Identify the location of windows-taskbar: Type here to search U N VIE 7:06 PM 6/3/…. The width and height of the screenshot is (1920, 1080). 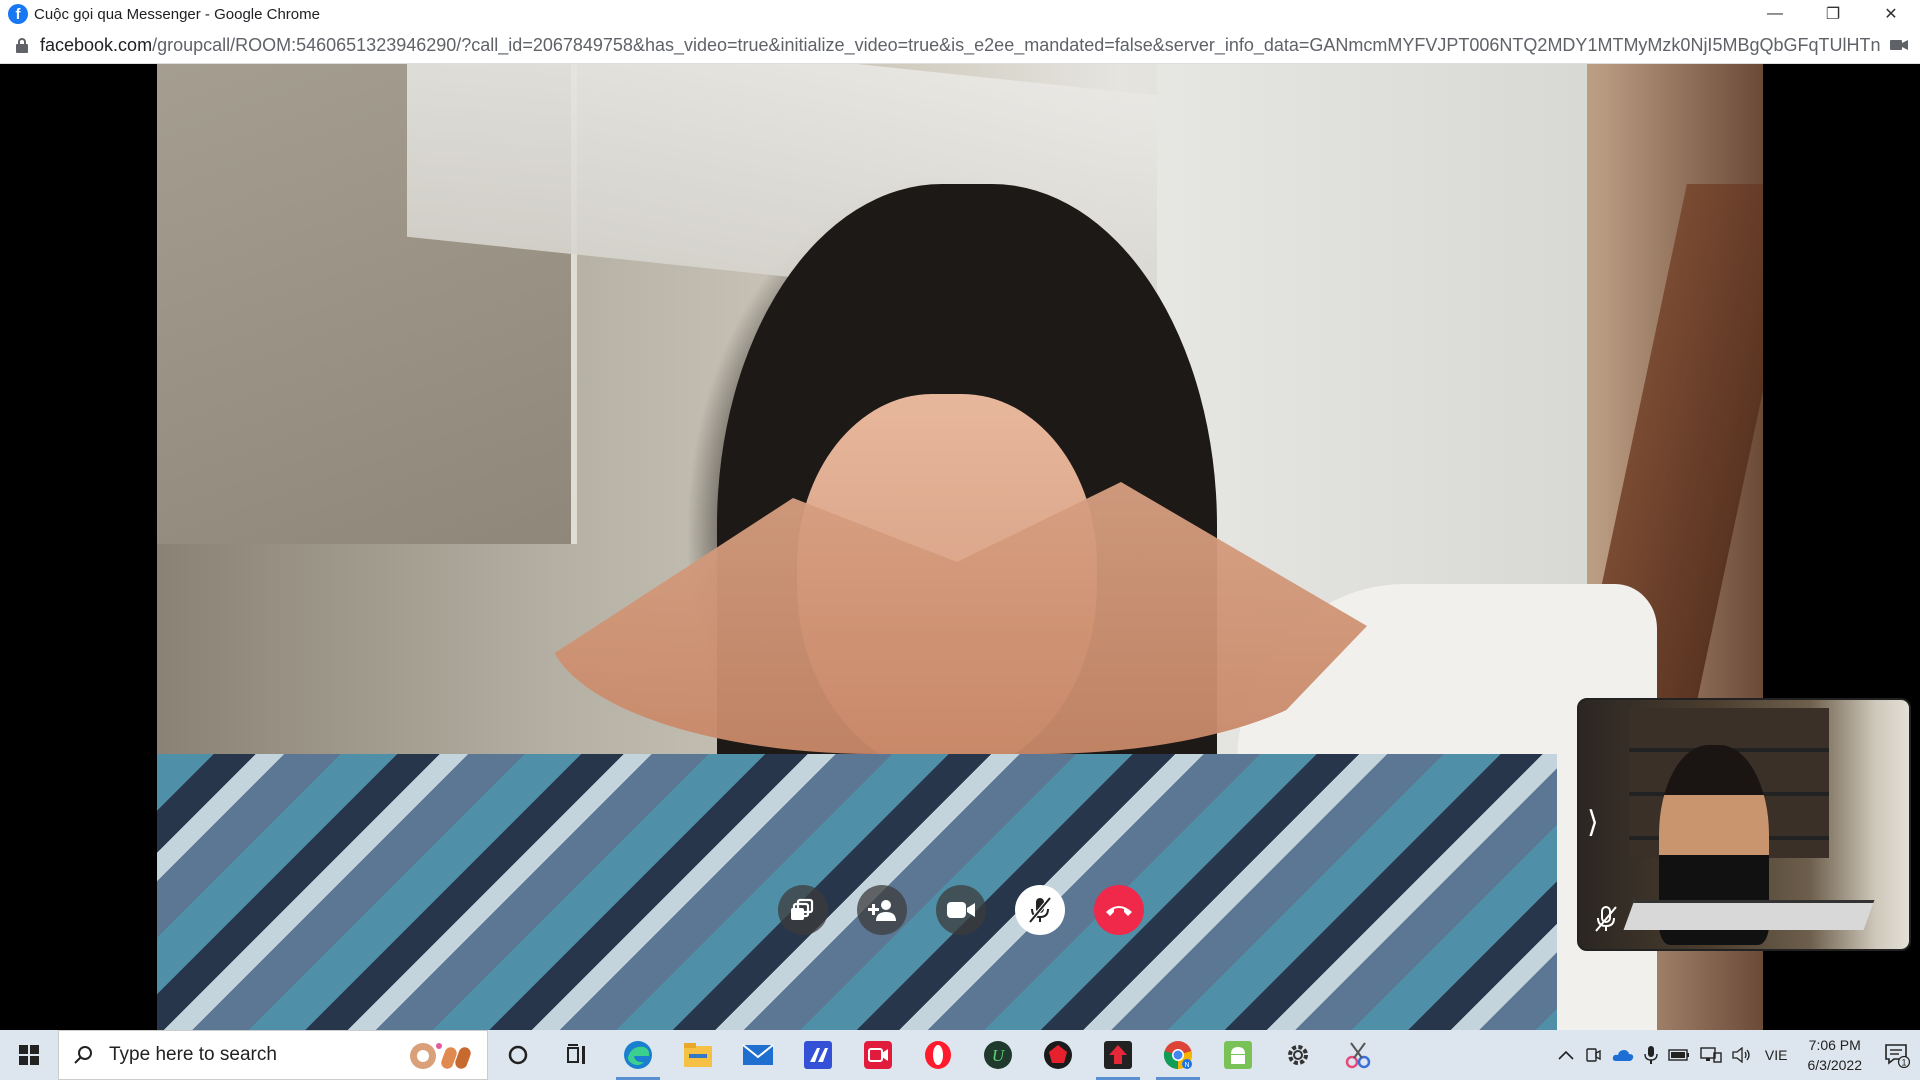
(960, 1055).